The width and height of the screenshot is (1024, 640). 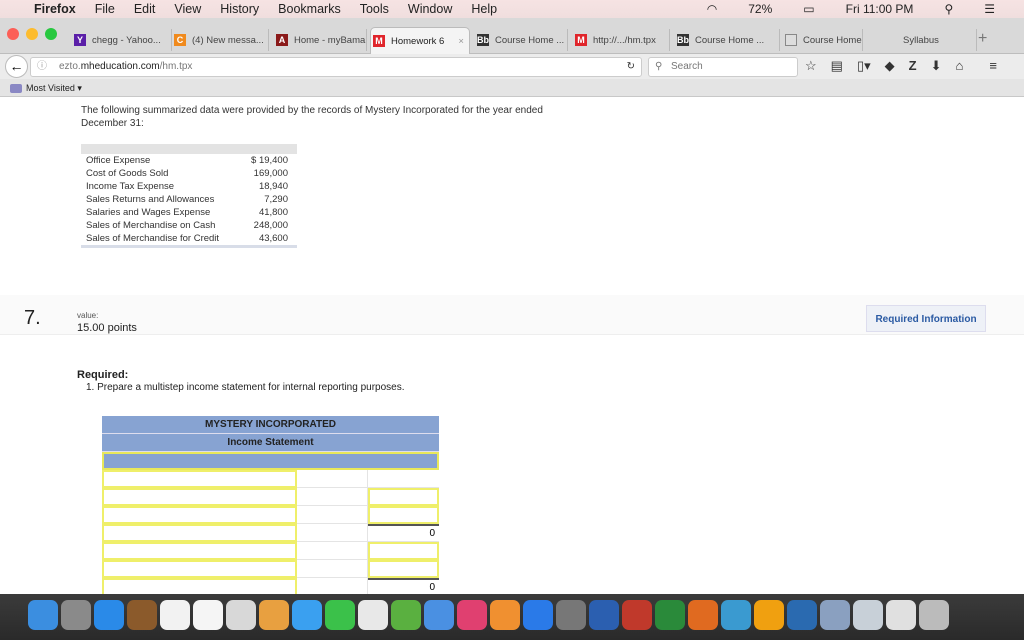 I want to click on pocket-icon: ◆, so click(x=890, y=66).